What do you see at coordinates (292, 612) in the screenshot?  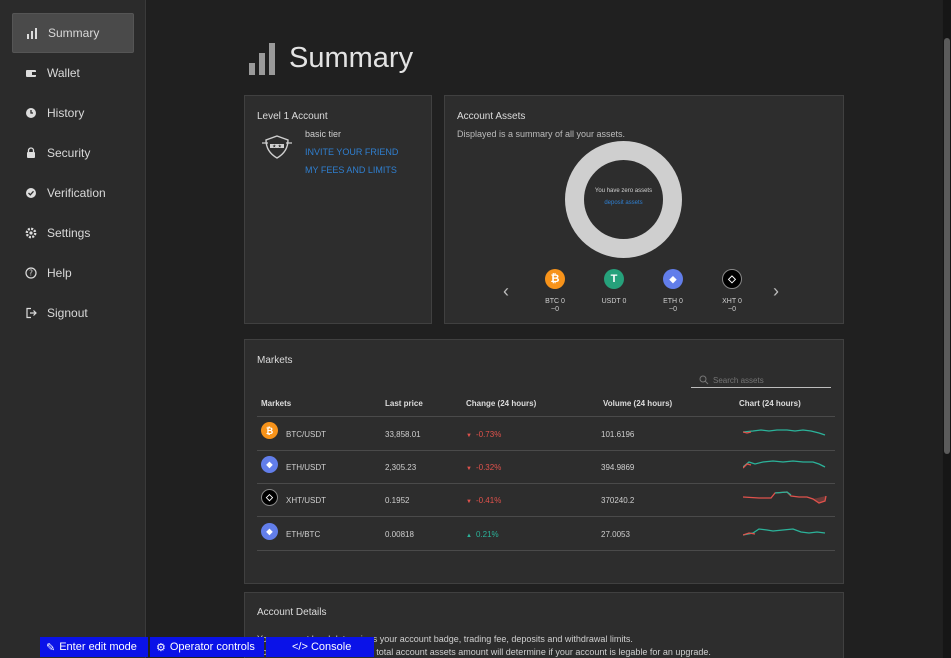 I see `details-card-title: Account Details` at bounding box center [292, 612].